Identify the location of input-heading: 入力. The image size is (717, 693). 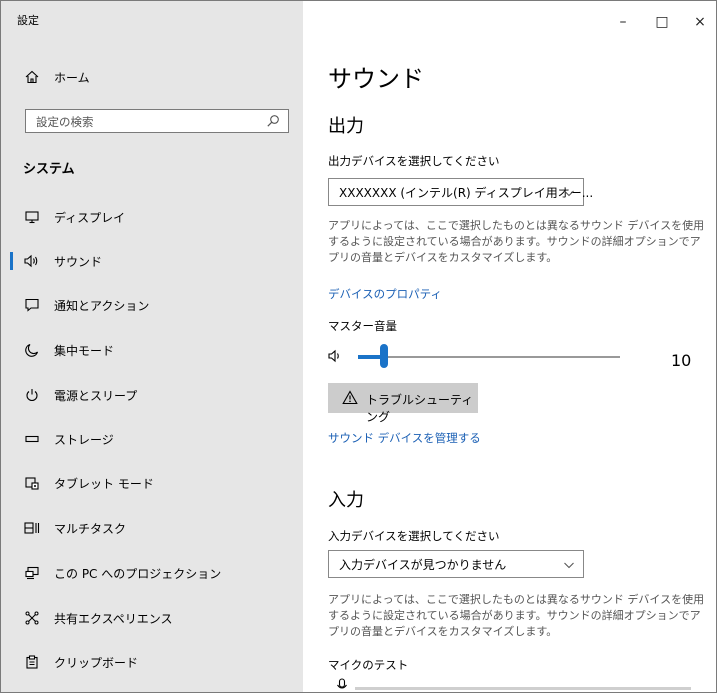
(346, 500).